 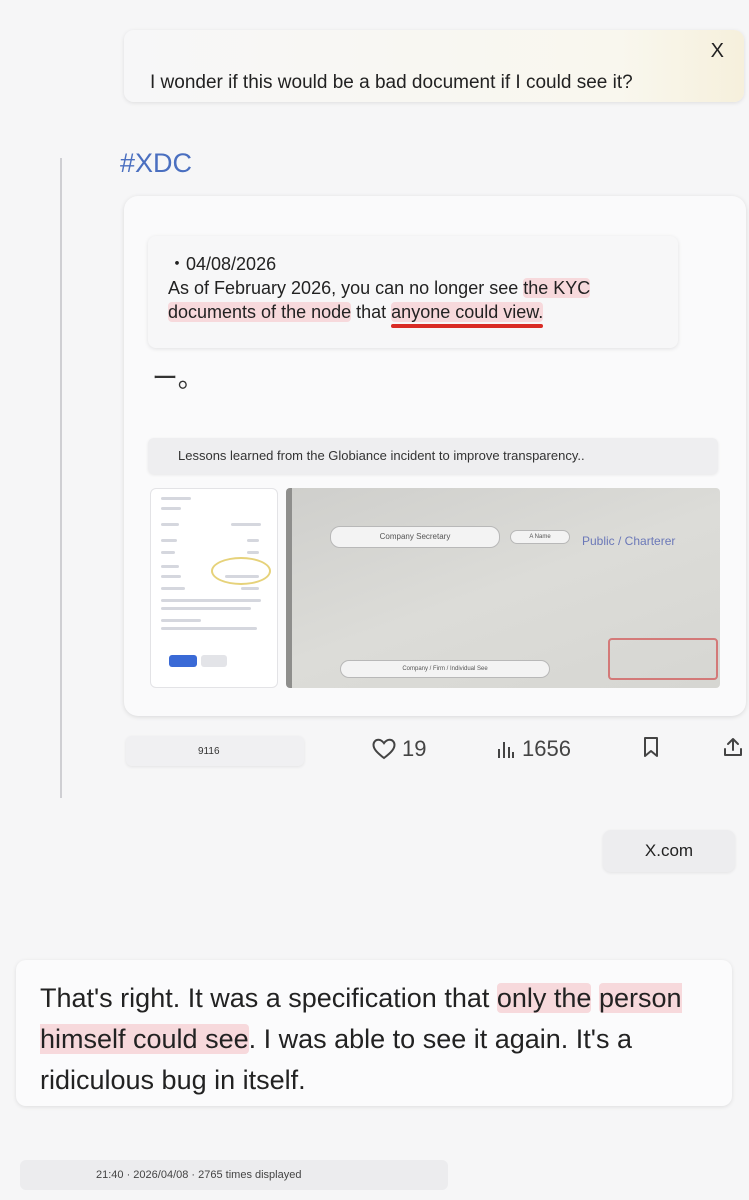 I want to click on share-button, so click(x=733, y=747).